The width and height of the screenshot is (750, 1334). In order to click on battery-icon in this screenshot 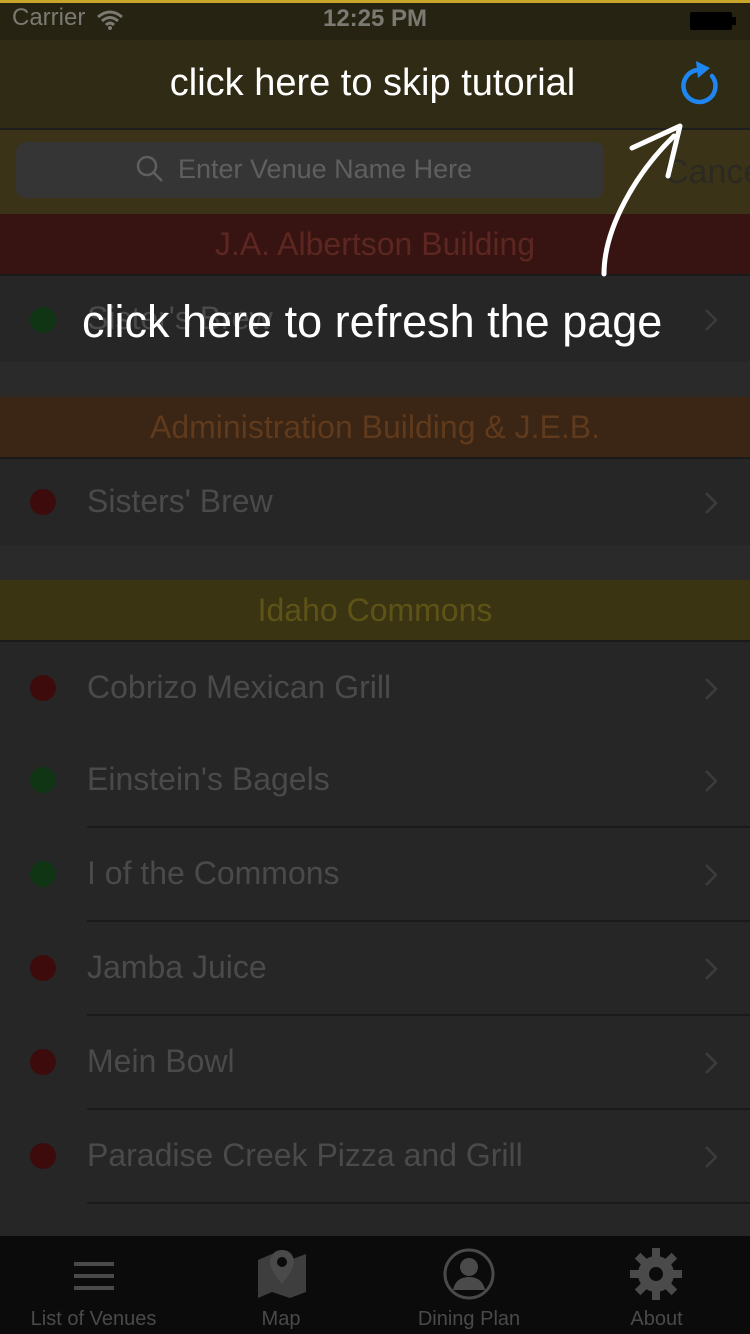, I will do `click(713, 21)`.